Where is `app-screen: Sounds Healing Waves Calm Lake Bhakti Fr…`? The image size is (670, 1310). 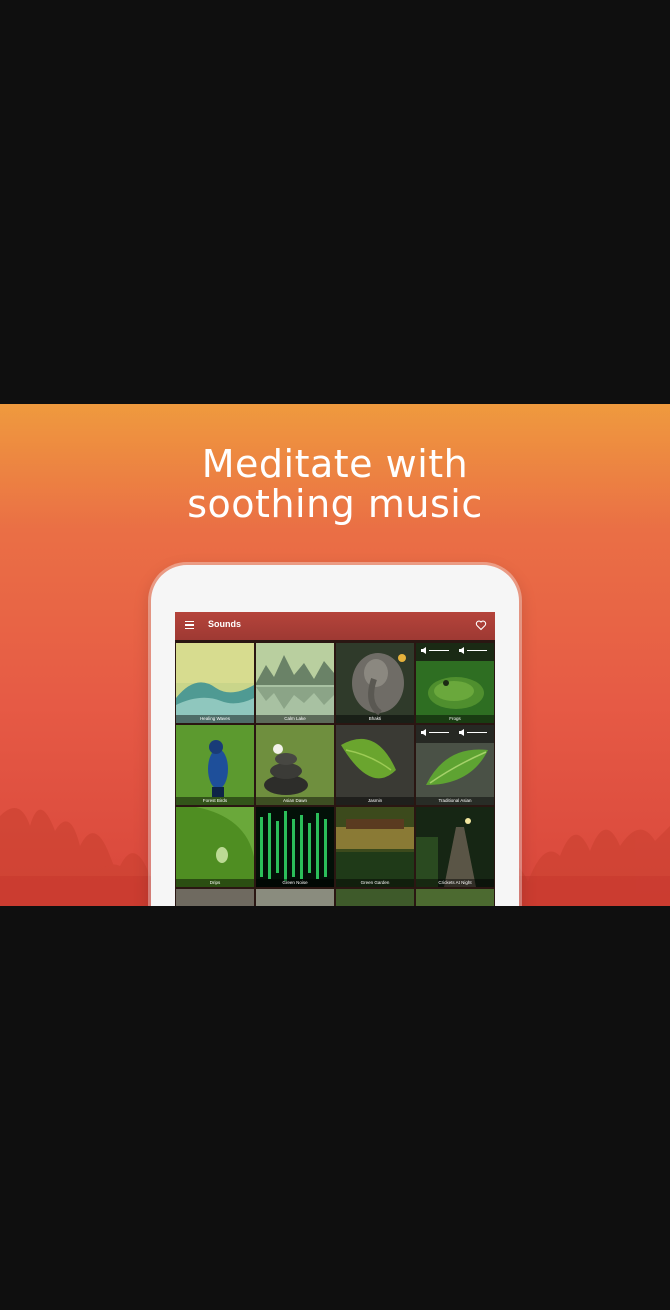 app-screen: Sounds Healing Waves Calm Lake Bhakti Fr… is located at coordinates (335, 759).